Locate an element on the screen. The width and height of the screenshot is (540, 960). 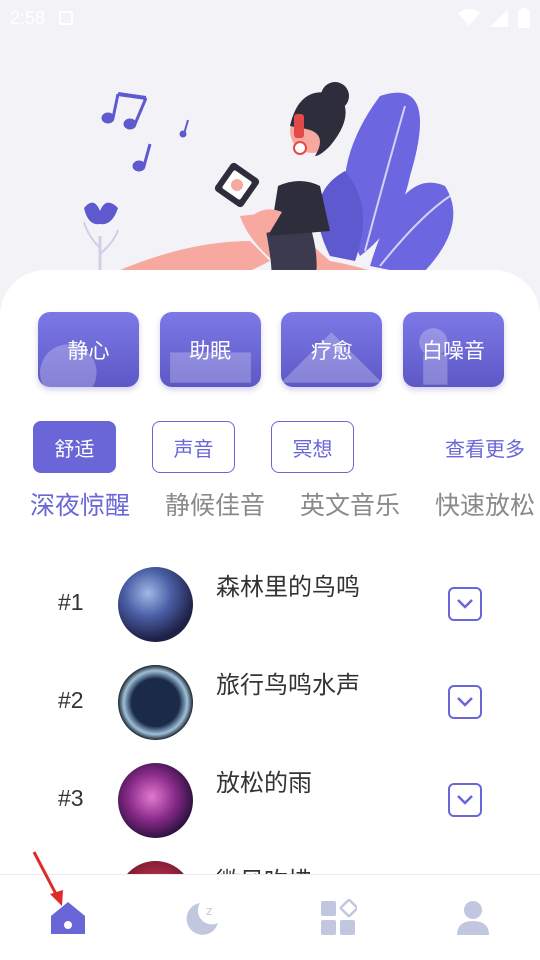
track-title: 森林里的鸟鸣 is located at coordinates (288, 587).